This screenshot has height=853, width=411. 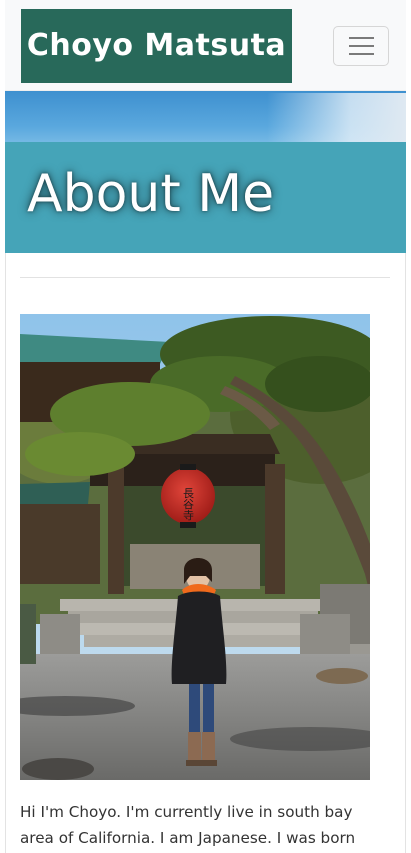 What do you see at coordinates (151, 194) in the screenshot?
I see `page-title: About Me` at bounding box center [151, 194].